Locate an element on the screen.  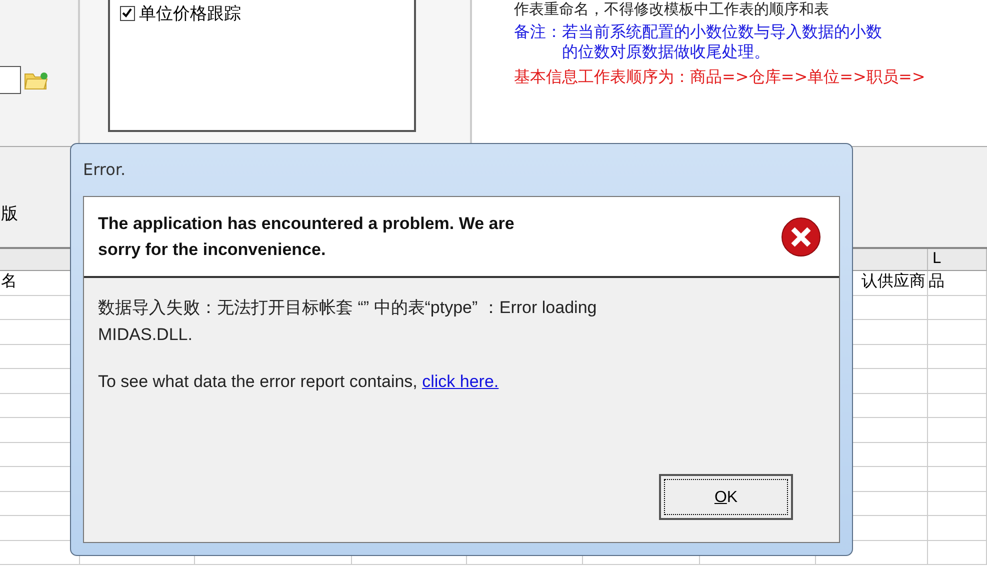
remark-label: 备注： is located at coordinates (538, 32).